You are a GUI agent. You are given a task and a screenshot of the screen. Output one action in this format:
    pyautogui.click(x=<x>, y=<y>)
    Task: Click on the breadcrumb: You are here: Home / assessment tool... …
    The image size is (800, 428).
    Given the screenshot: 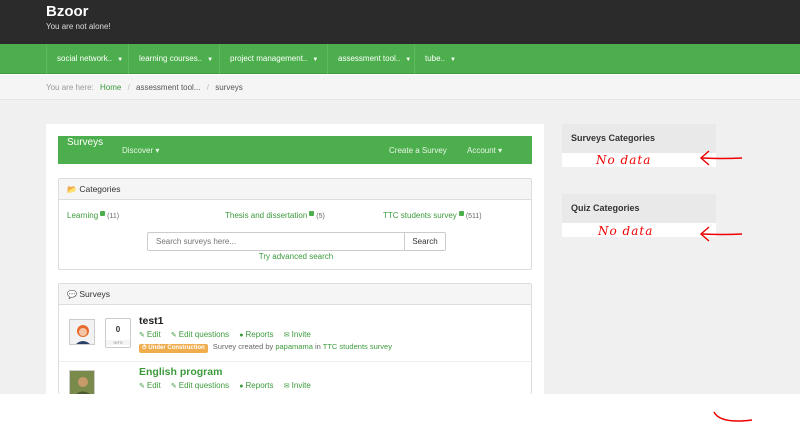 What is the action you would take?
    pyautogui.click(x=400, y=87)
    